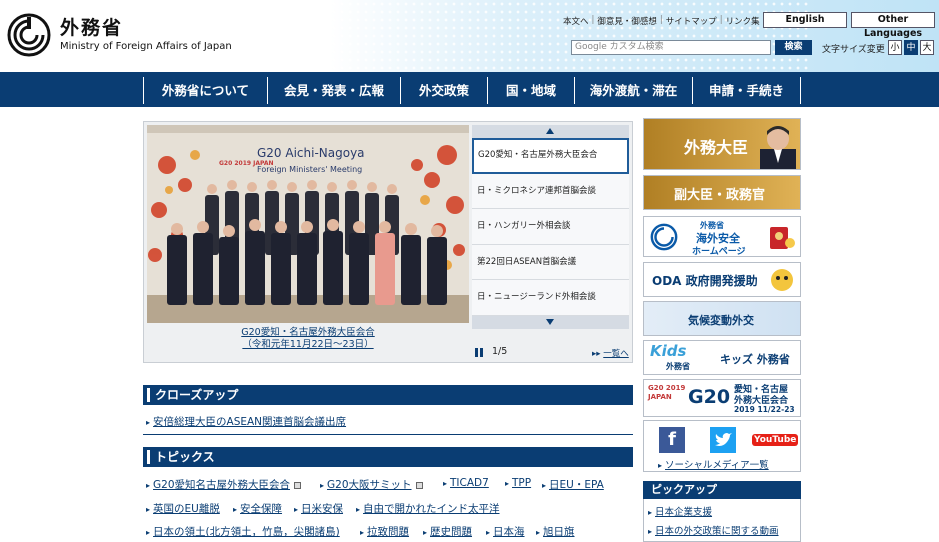 This screenshot has height=542, width=939. Describe the element at coordinates (633, 90) in the screenshot. I see `nav-overseas-travel: 海外渡航・滞在` at that location.